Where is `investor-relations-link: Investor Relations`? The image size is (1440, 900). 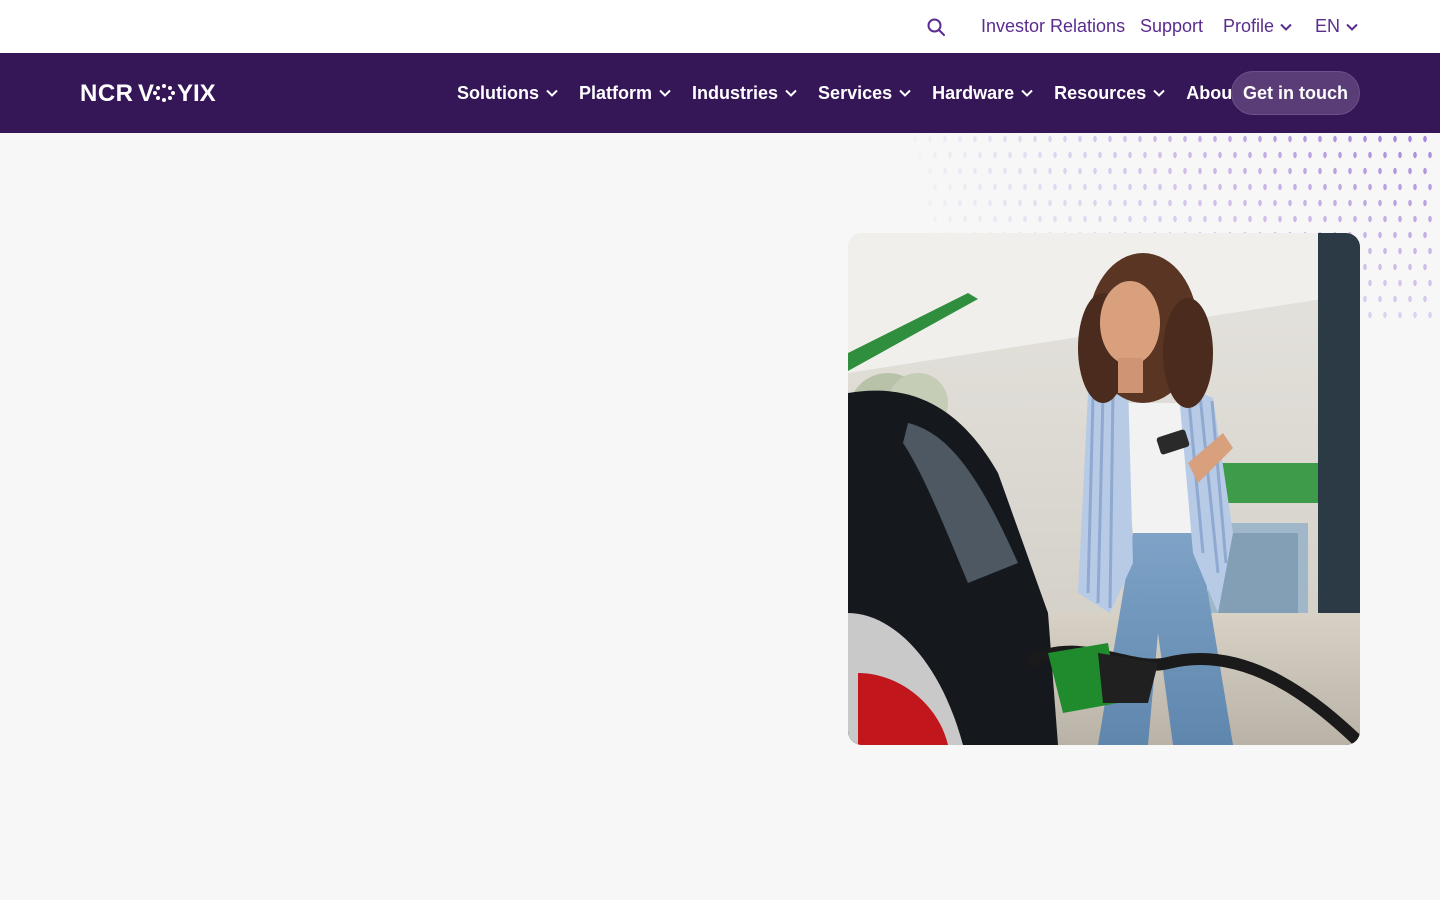
investor-relations-link: Investor Relations is located at coordinates (1053, 26).